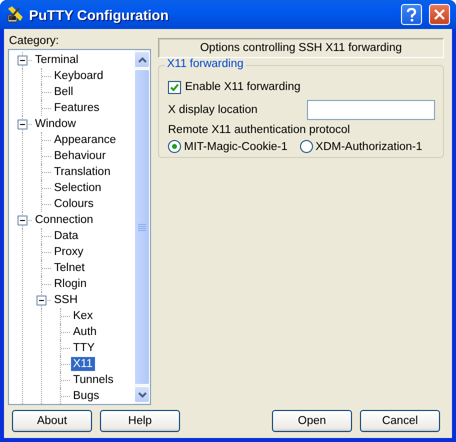  What do you see at coordinates (15, 15) in the screenshot?
I see `app-icon` at bounding box center [15, 15].